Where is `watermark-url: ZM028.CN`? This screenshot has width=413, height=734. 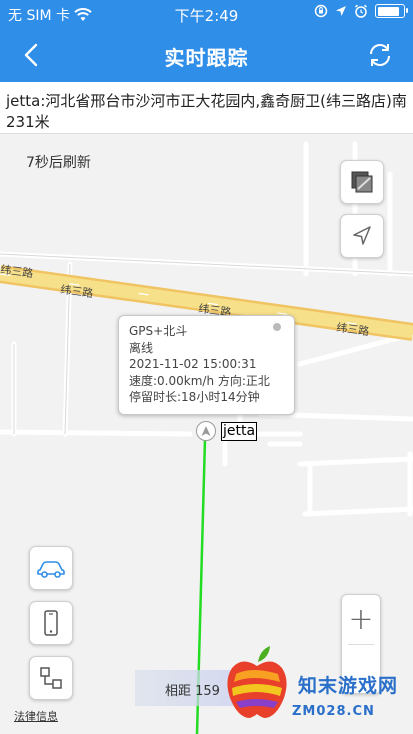
watermark-url: ZM028.CN is located at coordinates (333, 711).